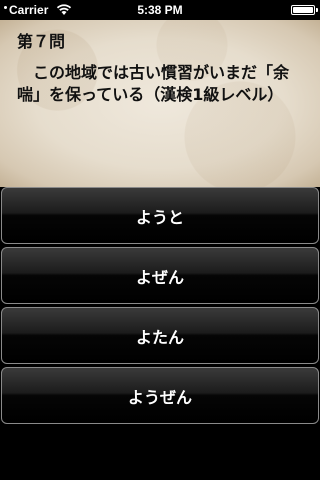 This screenshot has width=320, height=480. Describe the element at coordinates (160, 215) in the screenshot. I see `answer-button-1: ようと` at that location.